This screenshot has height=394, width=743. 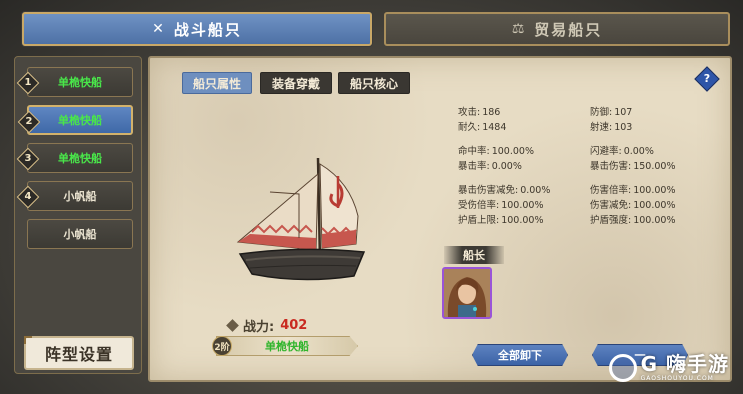 What do you see at coordinates (684, 364) in the screenshot?
I see `watermark-text: G 嗨手游` at bounding box center [684, 364].